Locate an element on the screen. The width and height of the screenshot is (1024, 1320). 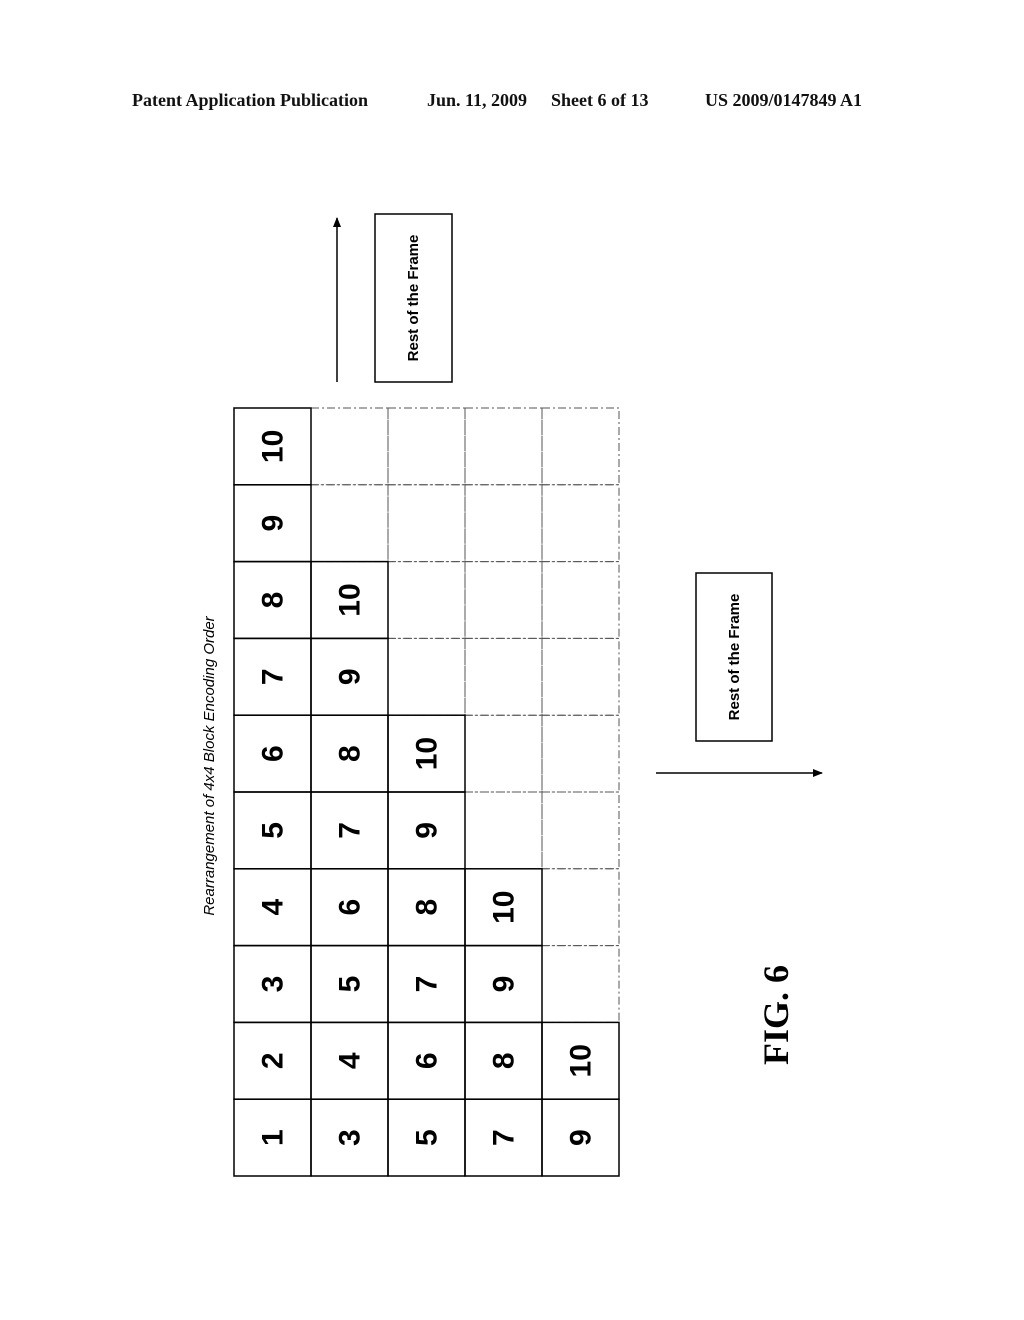
rest-of-frame-label-right: Rest of the Frame is located at coordinates (734, 657).